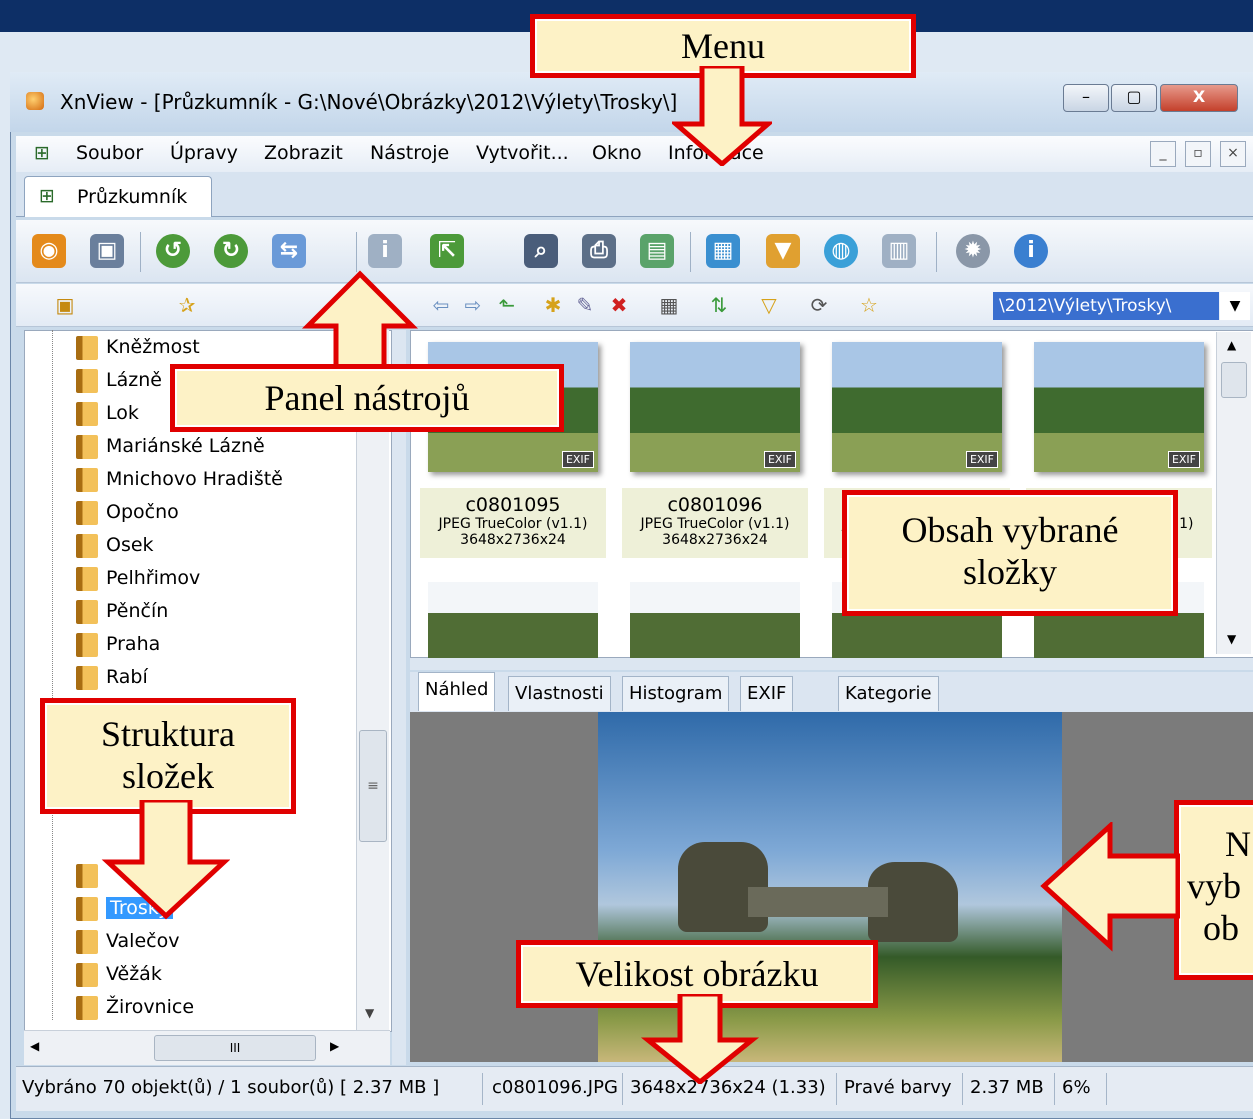 This screenshot has width=1253, height=1119. Describe the element at coordinates (289, 251) in the screenshot. I see `convert-icon: ⇆` at that location.